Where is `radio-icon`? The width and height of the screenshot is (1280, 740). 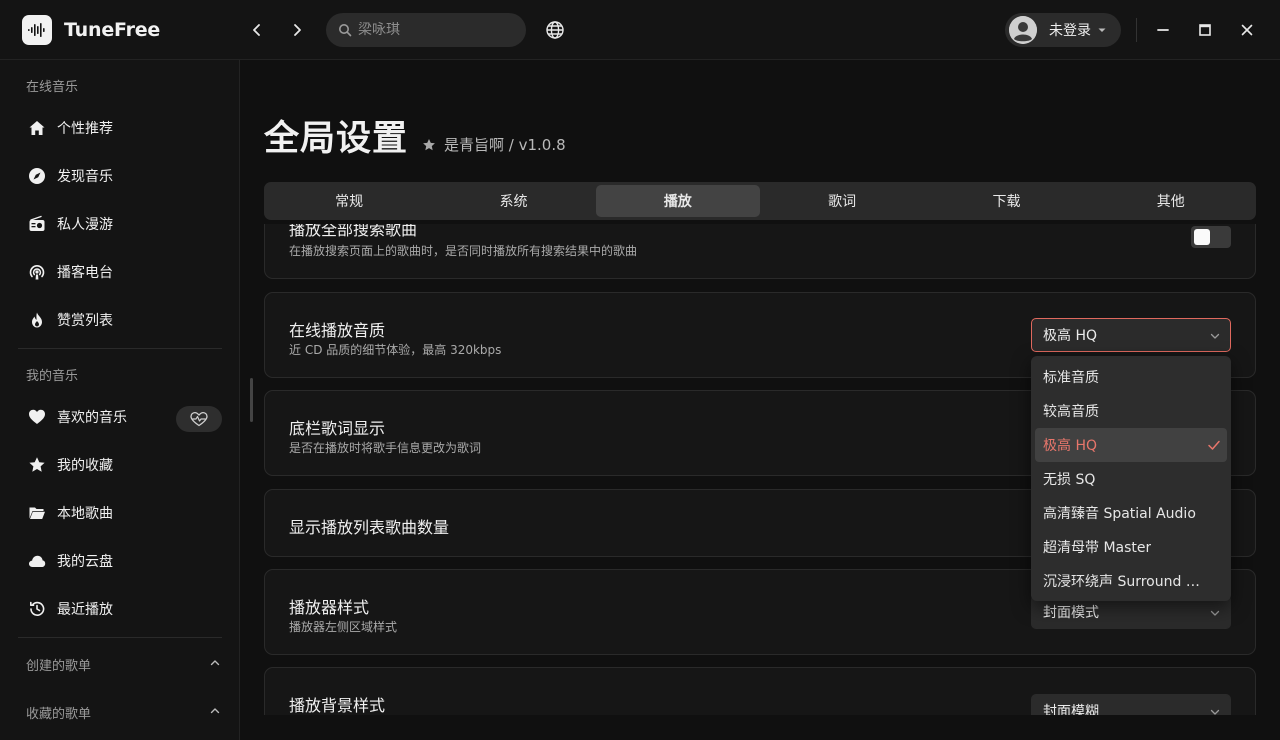 radio-icon is located at coordinates (37, 224).